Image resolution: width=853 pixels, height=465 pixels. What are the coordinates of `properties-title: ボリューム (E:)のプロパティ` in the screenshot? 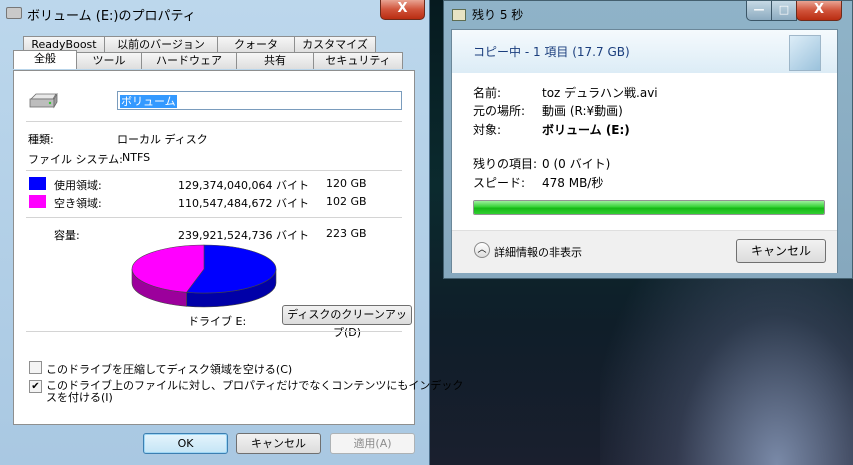 It's located at (111, 16).